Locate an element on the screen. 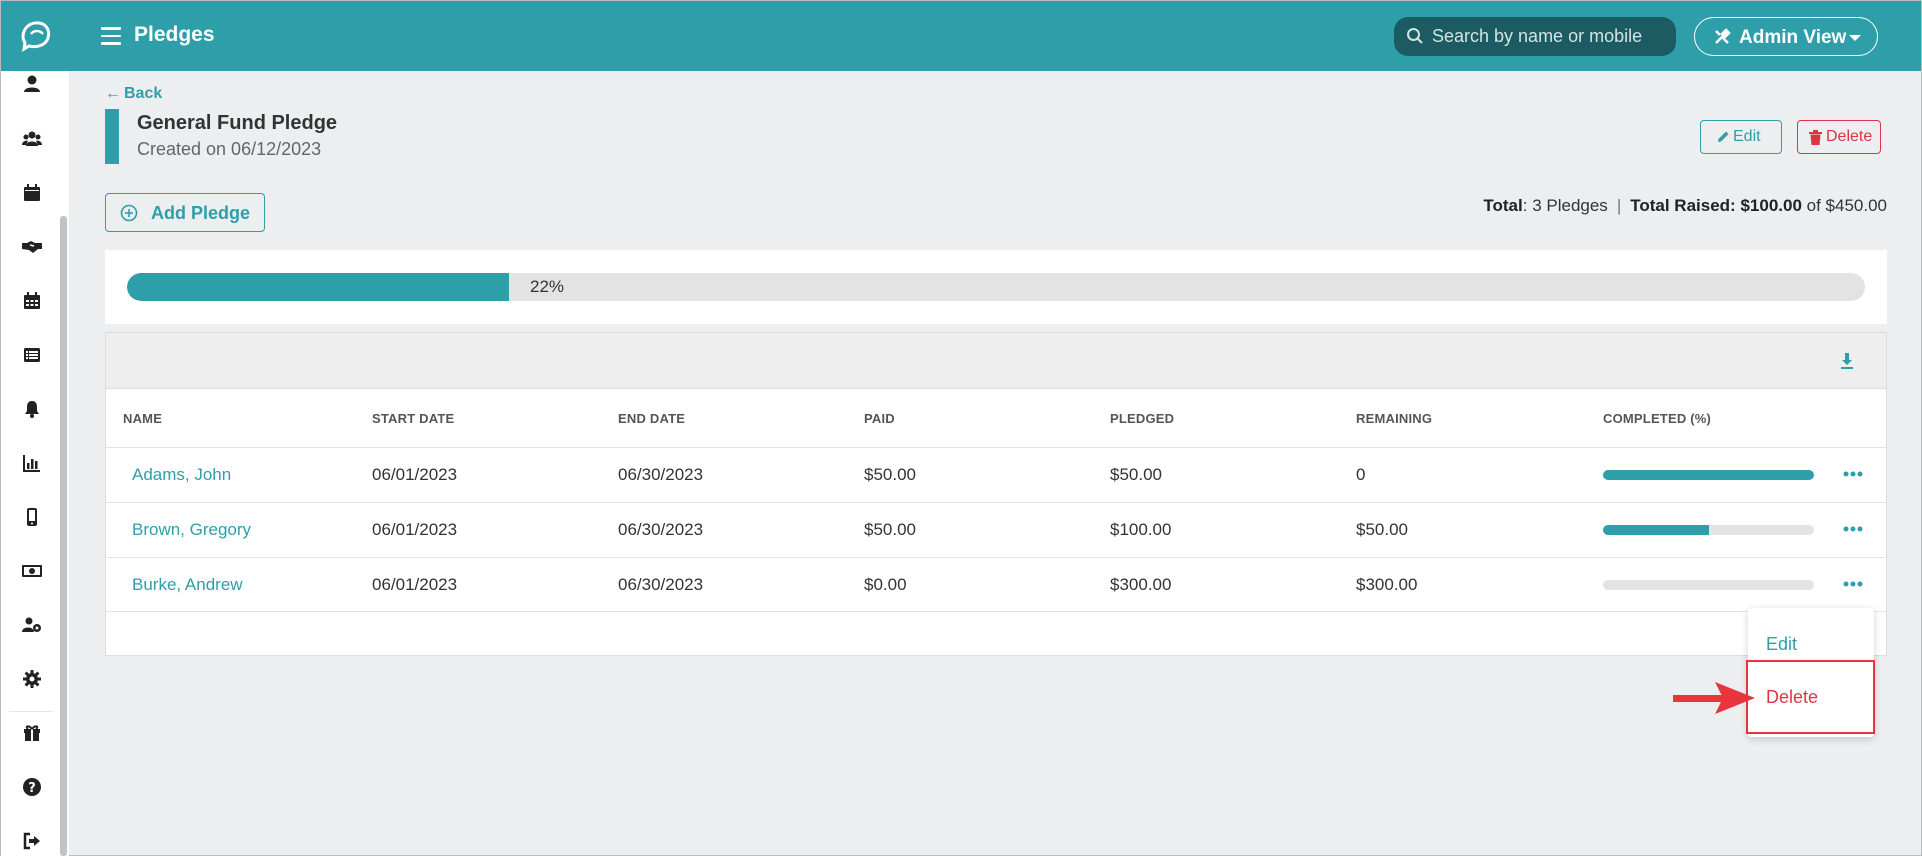 This screenshot has width=1922, height=856. admin-view-label: Admin View is located at coordinates (1793, 37).